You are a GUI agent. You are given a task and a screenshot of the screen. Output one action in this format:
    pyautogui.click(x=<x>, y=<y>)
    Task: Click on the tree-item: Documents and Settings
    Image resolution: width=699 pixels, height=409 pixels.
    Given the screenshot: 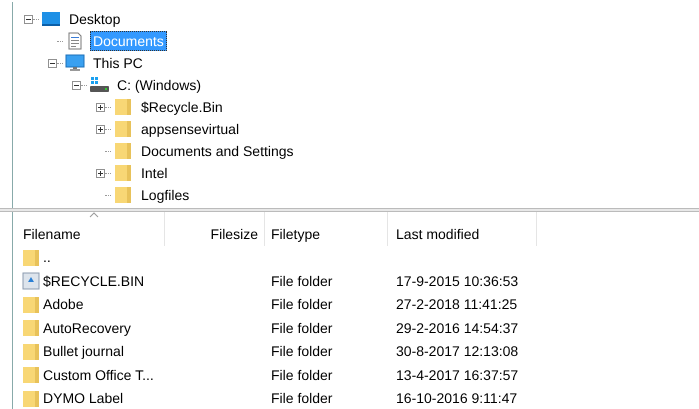 What is the action you would take?
    pyautogui.click(x=217, y=151)
    